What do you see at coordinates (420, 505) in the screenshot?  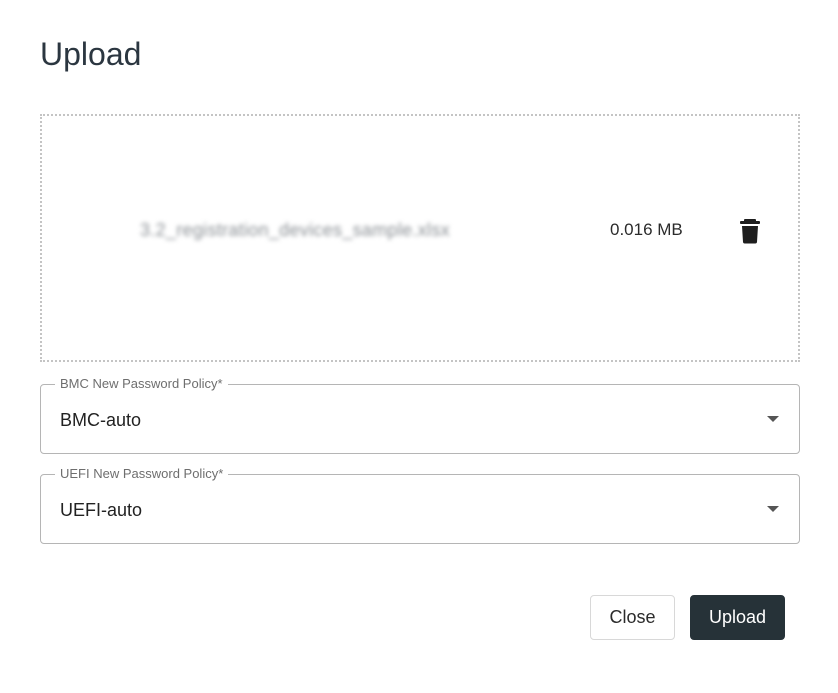 I see `uefi-password-policy-select: UEFI New Password Policy* UEFI-auto` at bounding box center [420, 505].